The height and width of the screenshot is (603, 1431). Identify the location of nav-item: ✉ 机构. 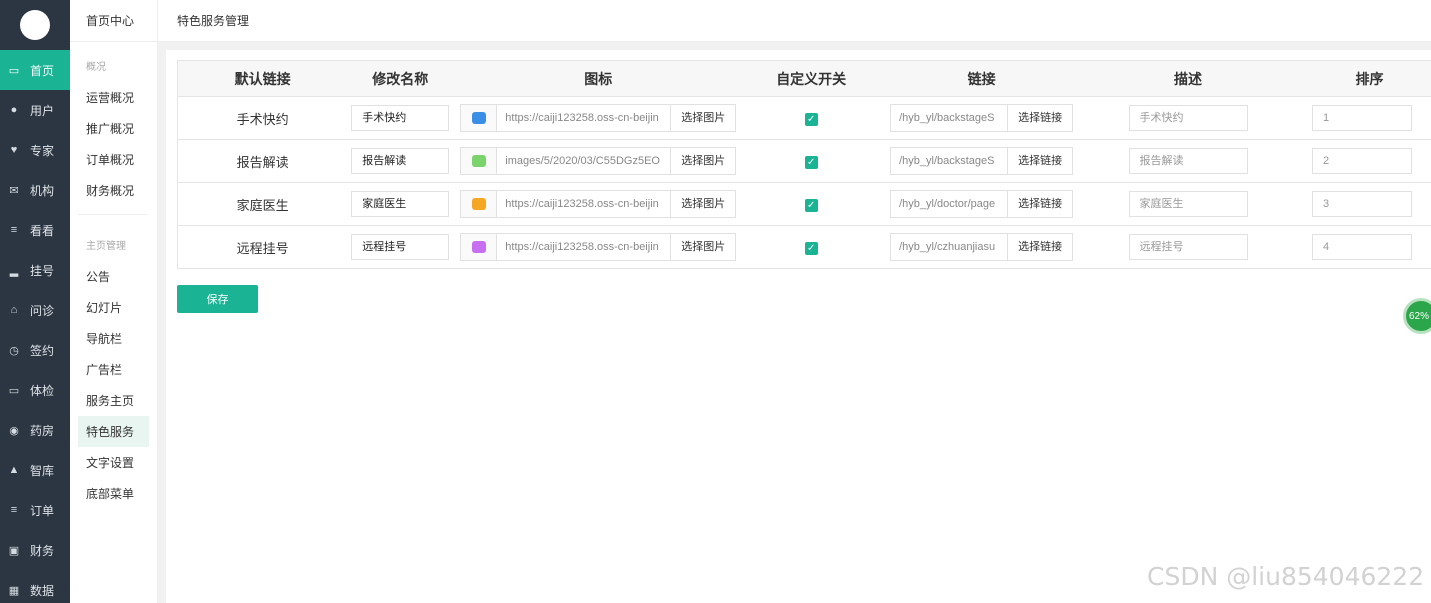
(35, 190).